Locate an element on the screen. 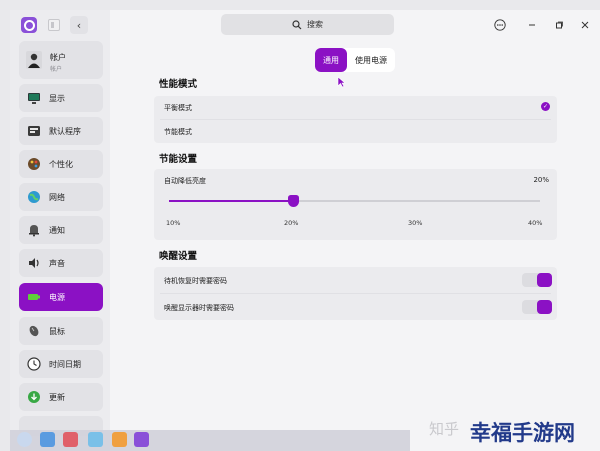 The image size is (600, 451). multitask-icon is located at coordinates (47, 439).